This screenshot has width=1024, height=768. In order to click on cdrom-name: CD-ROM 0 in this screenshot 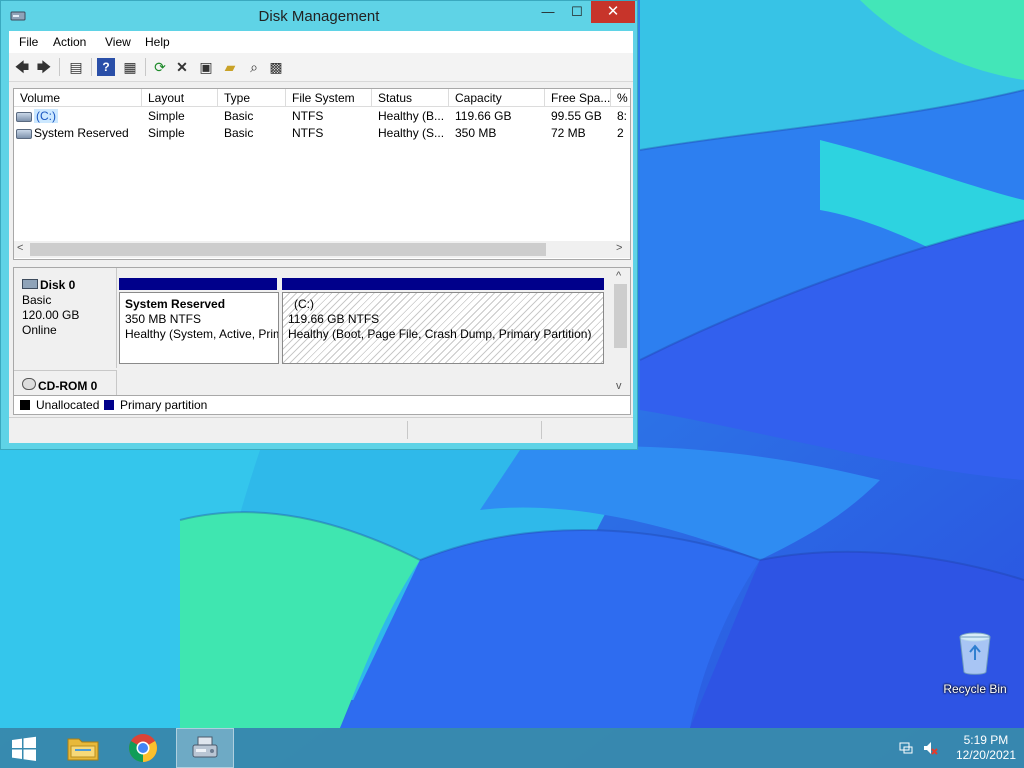, I will do `click(68, 386)`.